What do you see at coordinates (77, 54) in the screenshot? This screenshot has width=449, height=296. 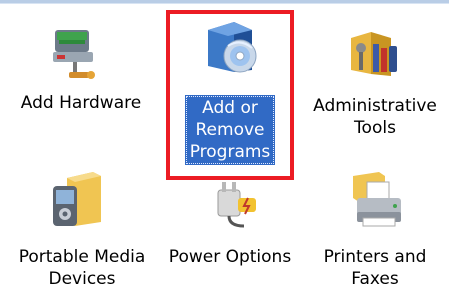 I see `add-hardware-icon` at bounding box center [77, 54].